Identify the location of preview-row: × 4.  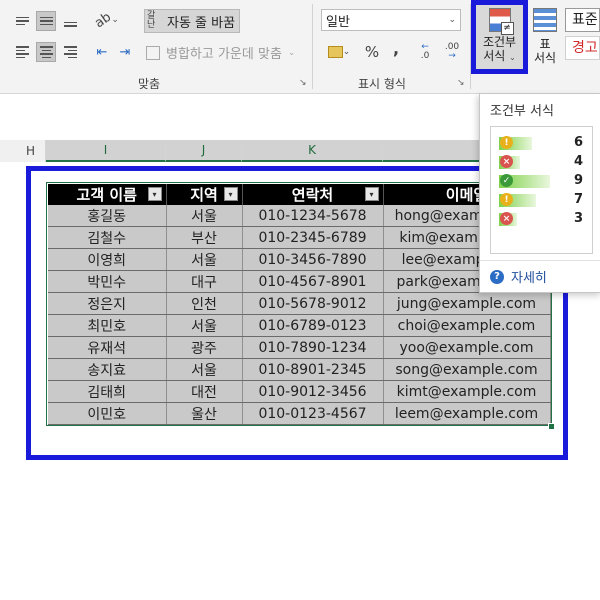
(541, 162).